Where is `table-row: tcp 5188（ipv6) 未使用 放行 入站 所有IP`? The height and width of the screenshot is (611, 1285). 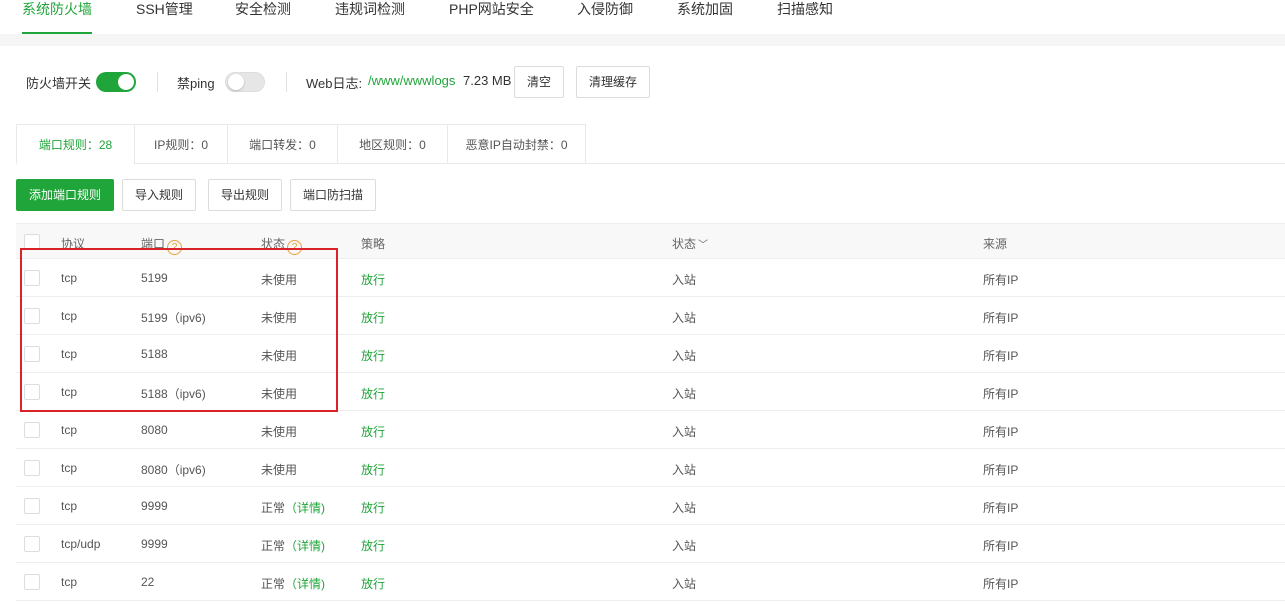
table-row: tcp 5188（ipv6) 未使用 放行 入站 所有IP is located at coordinates (650, 392).